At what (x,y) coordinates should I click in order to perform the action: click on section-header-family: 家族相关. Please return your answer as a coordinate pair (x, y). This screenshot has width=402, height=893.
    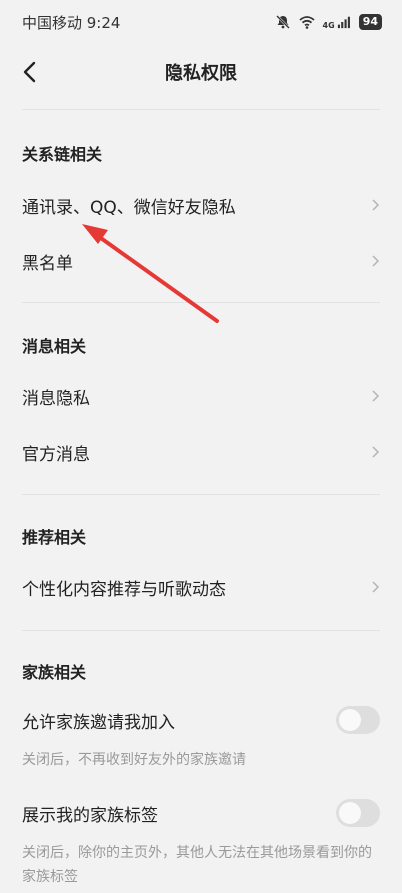
    Looking at the image, I should click on (54, 672).